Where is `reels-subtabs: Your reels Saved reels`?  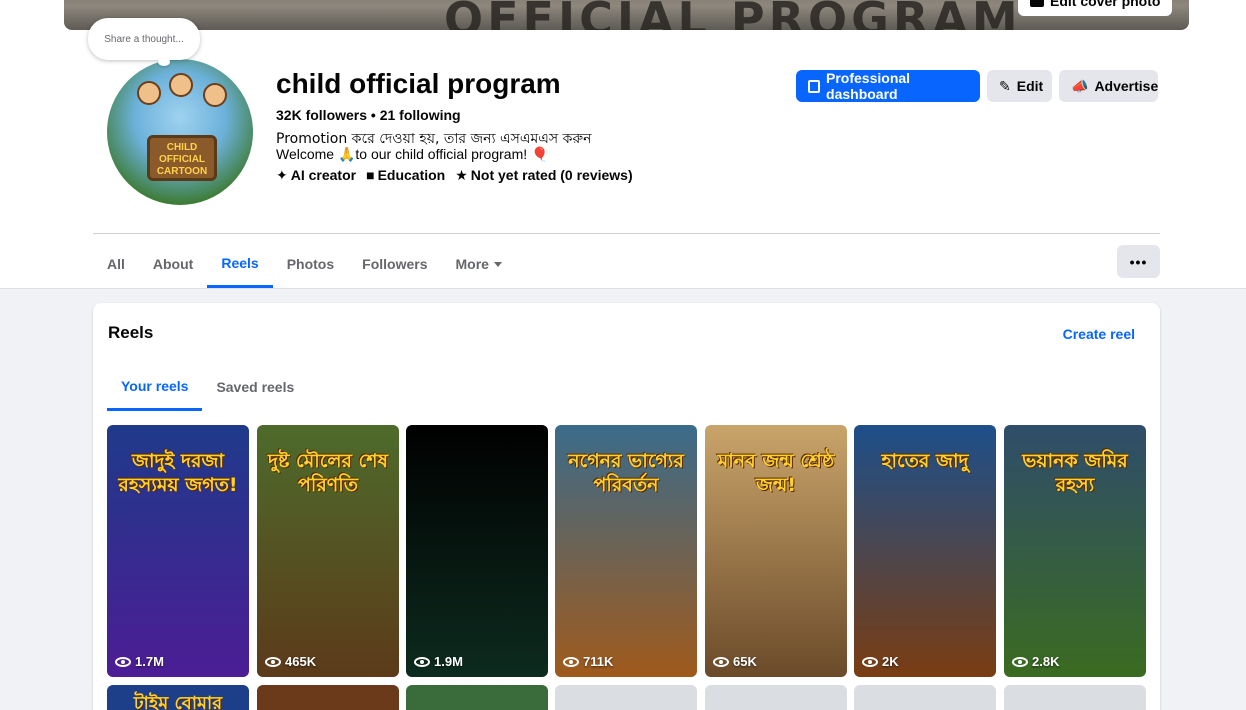 reels-subtabs: Your reels Saved reels is located at coordinates (207, 387).